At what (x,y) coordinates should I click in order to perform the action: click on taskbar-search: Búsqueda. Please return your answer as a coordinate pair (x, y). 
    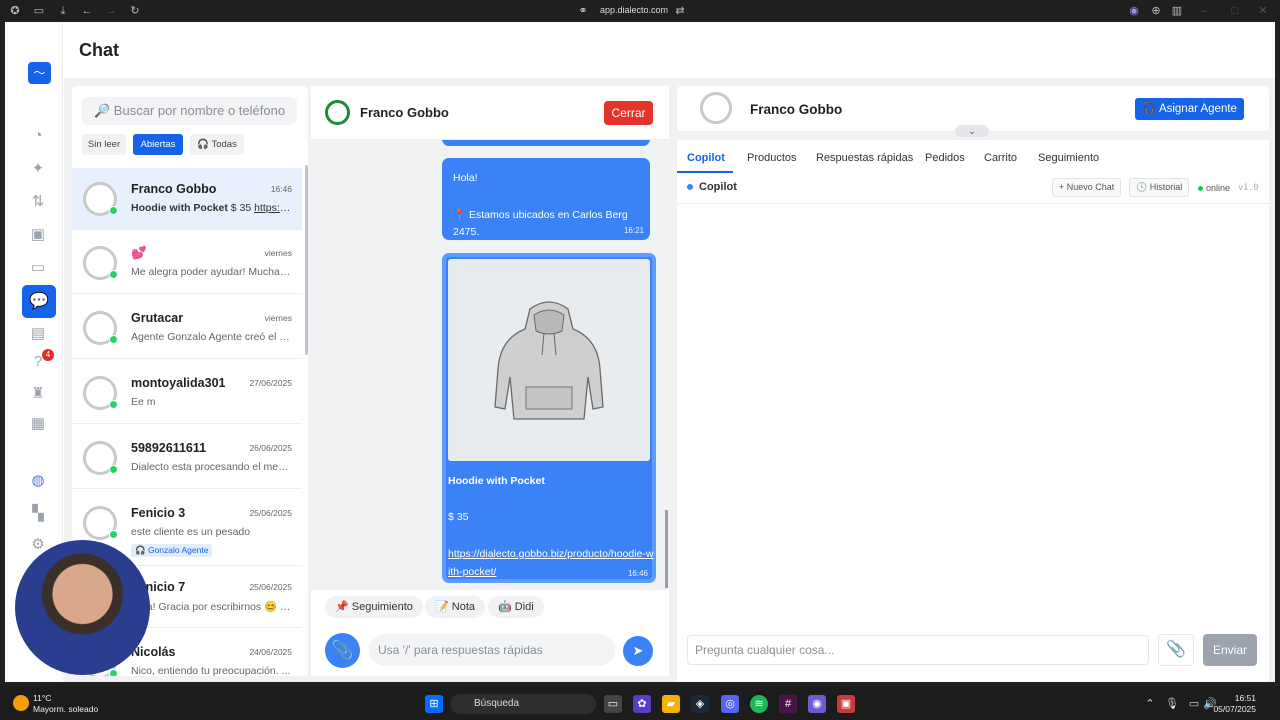
    Looking at the image, I should click on (523, 704).